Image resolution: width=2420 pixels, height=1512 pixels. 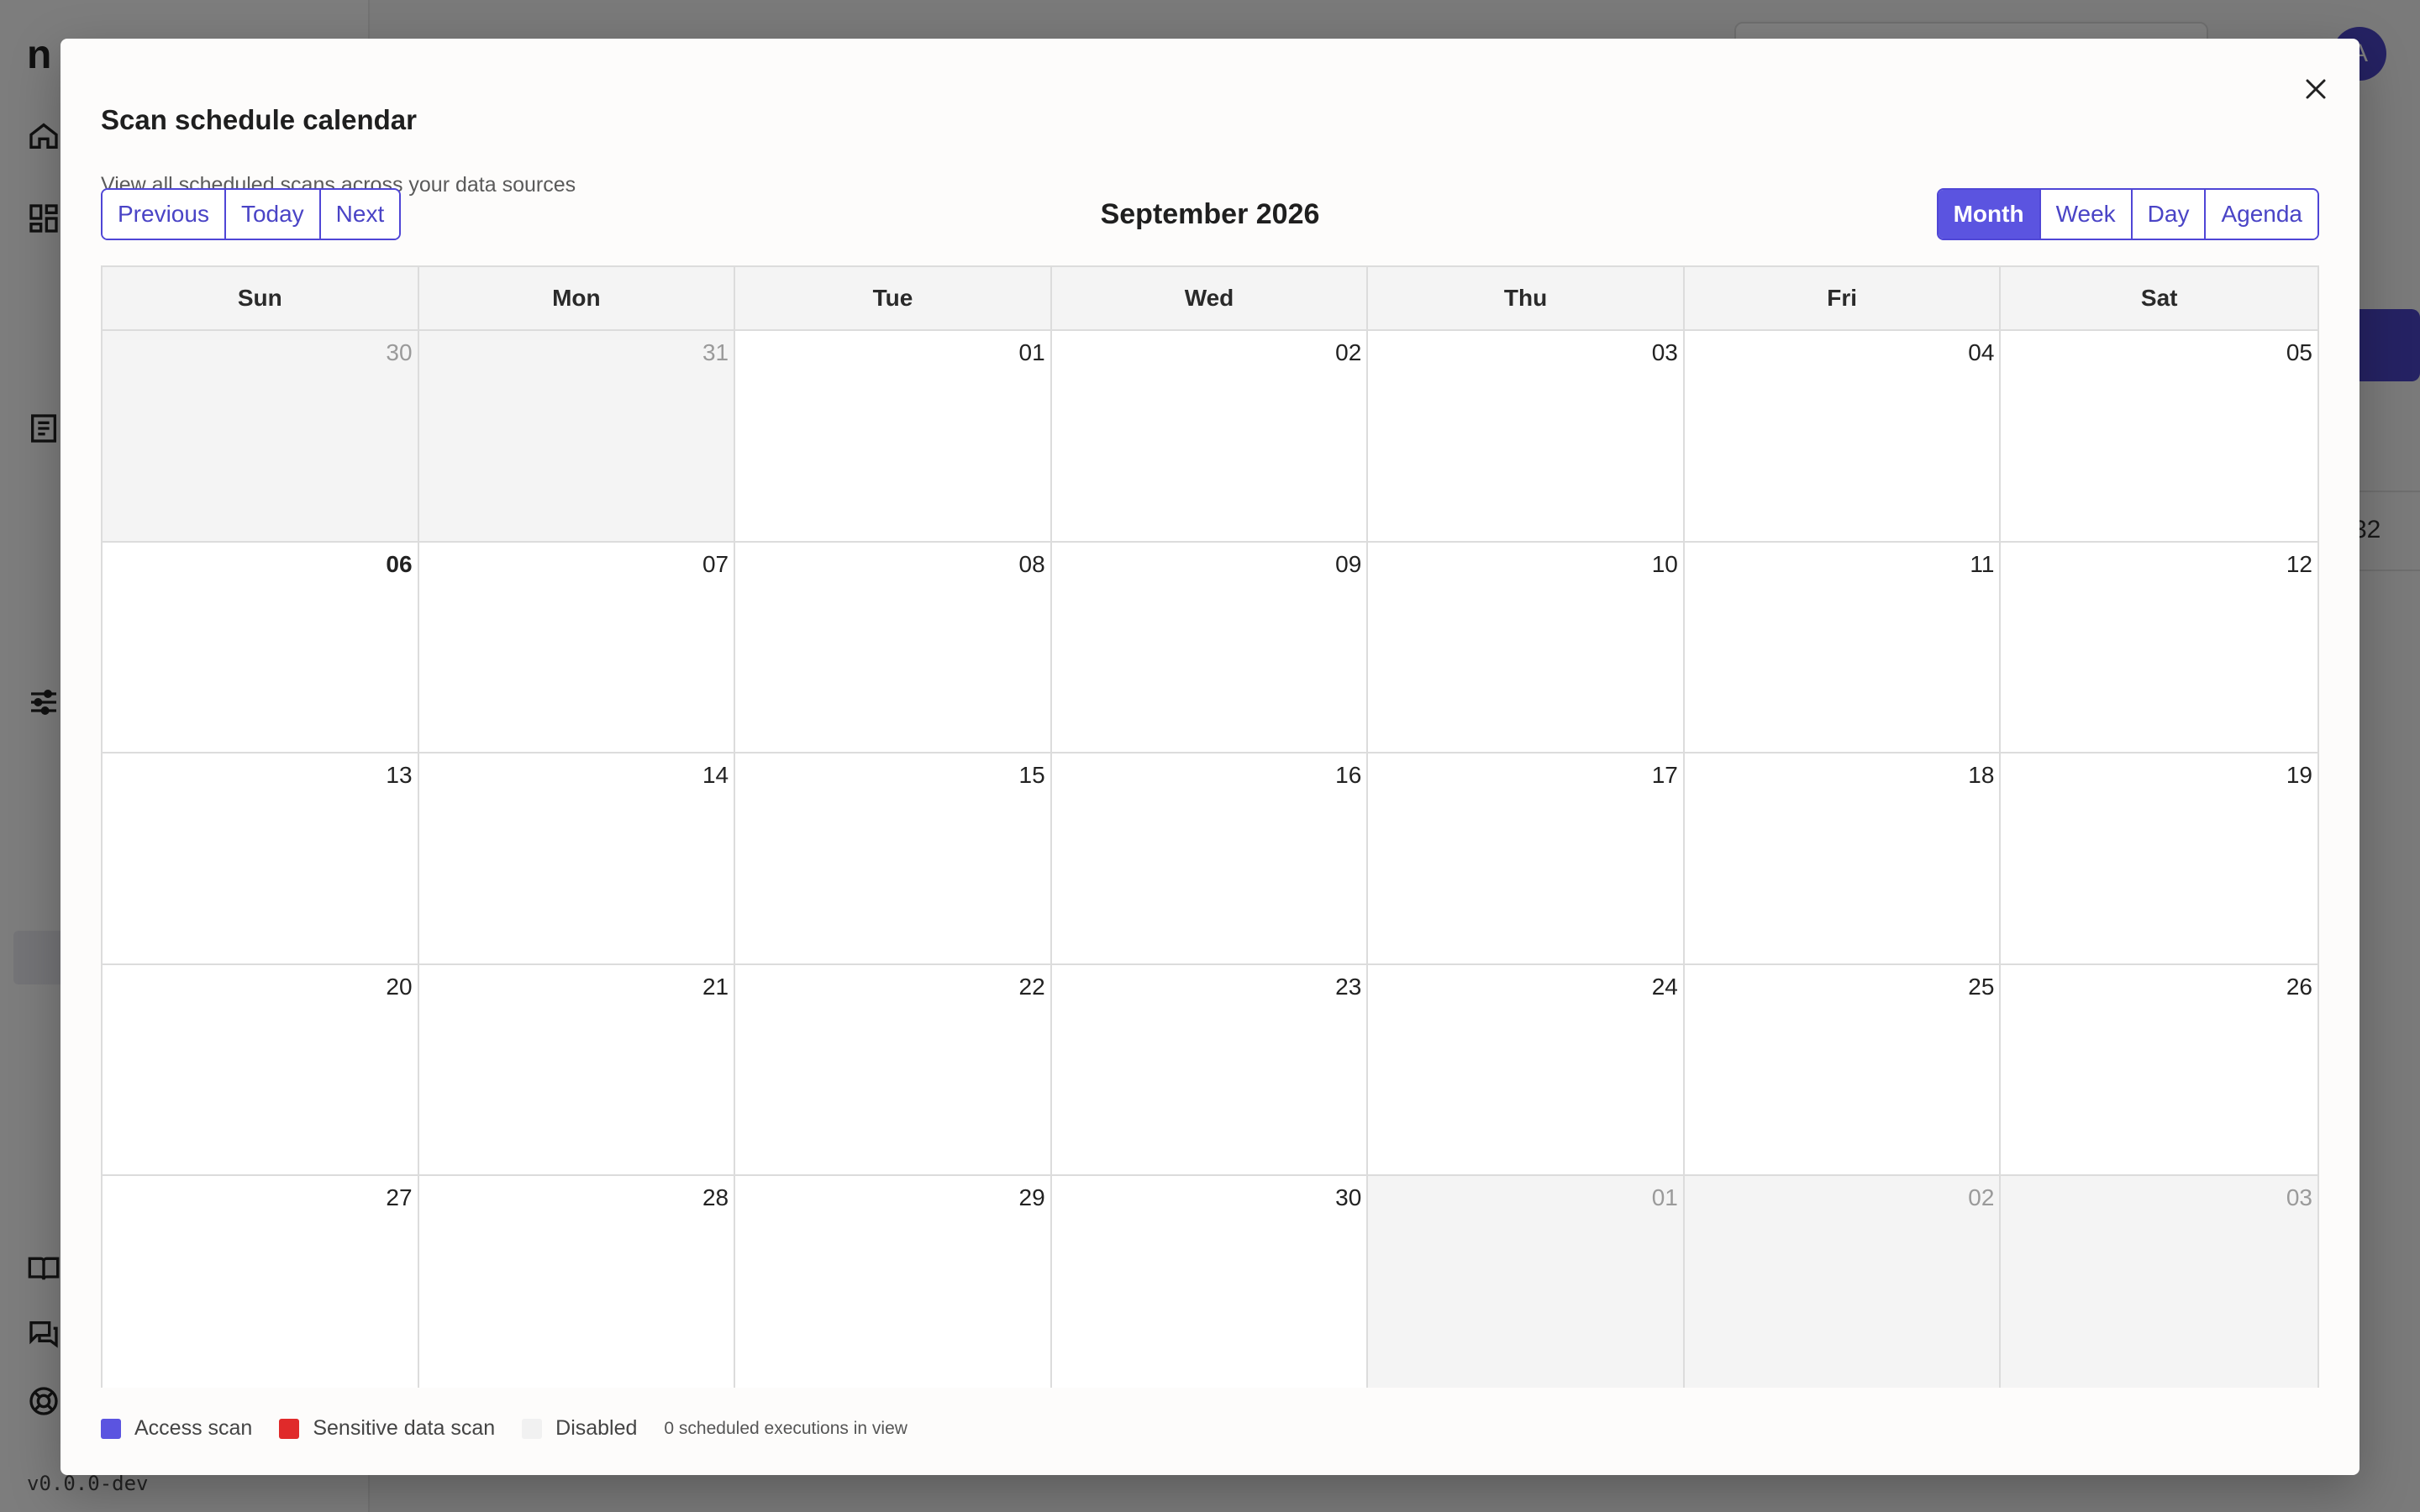 I want to click on legend-item: Sensitive data scan, so click(x=387, y=1428).